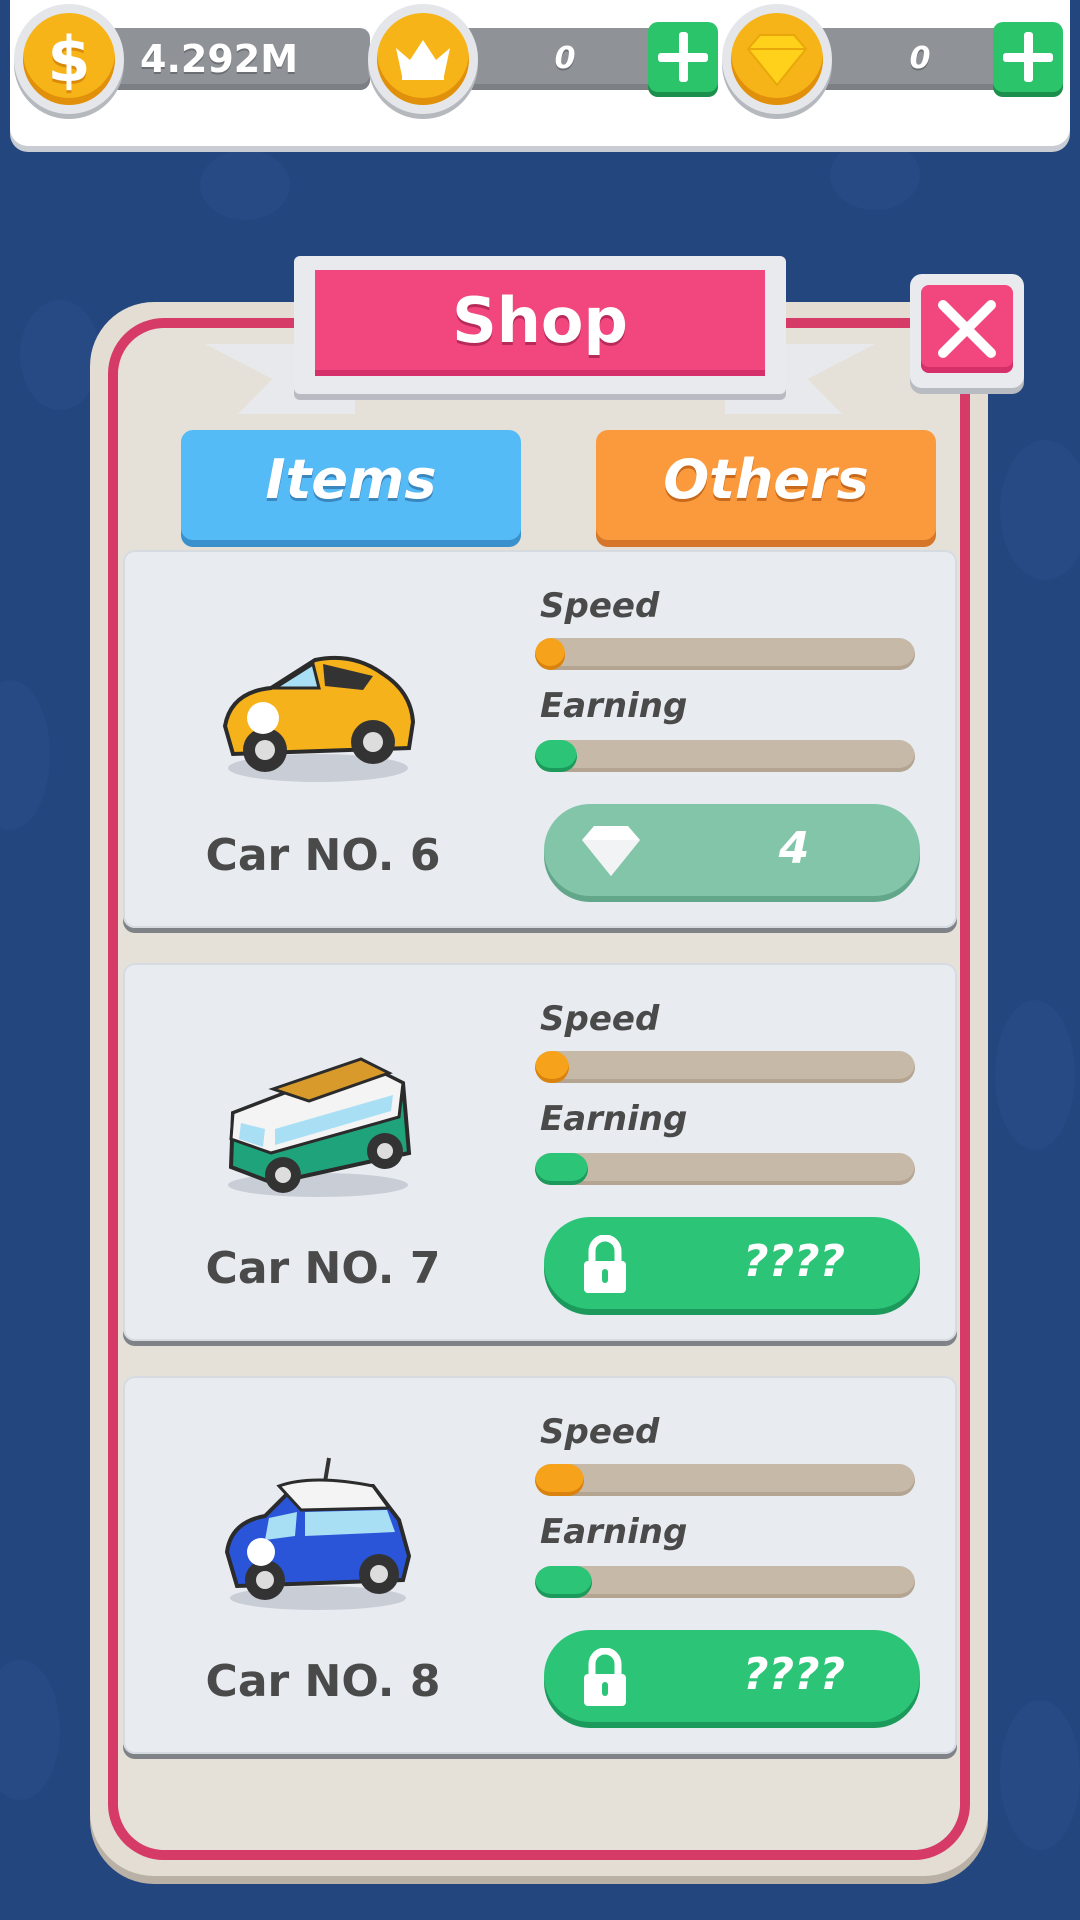  I want to click on car-8-icon, so click(318, 1533).